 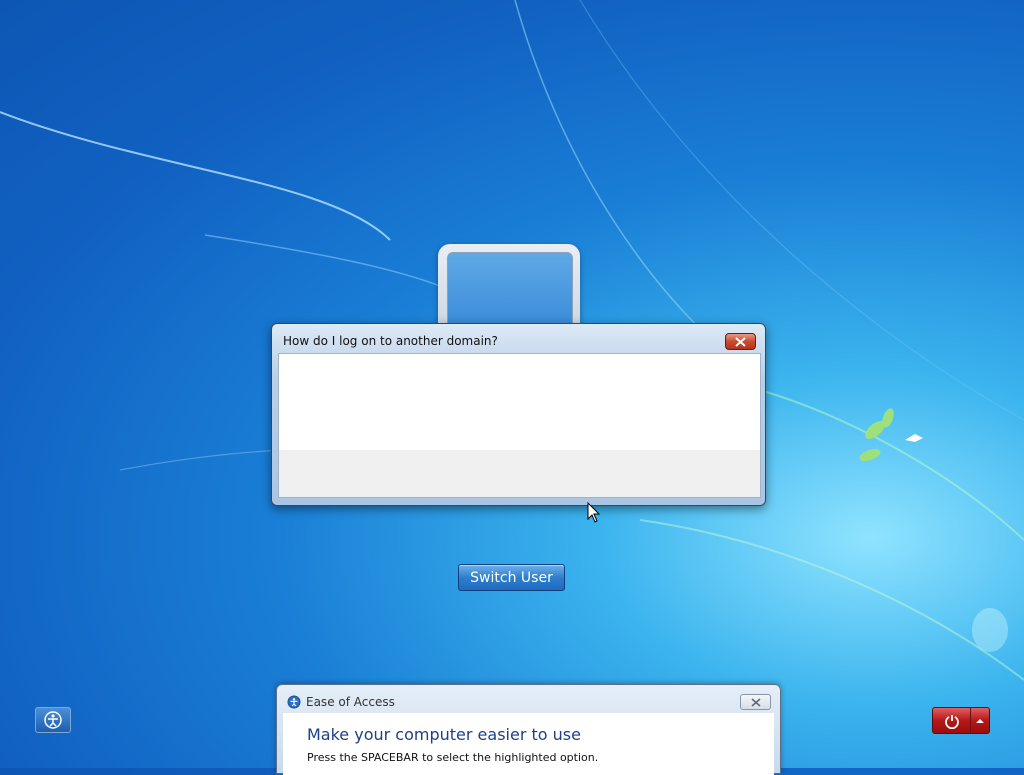 I want to click on ease-of-access-close-button, so click(x=755, y=702).